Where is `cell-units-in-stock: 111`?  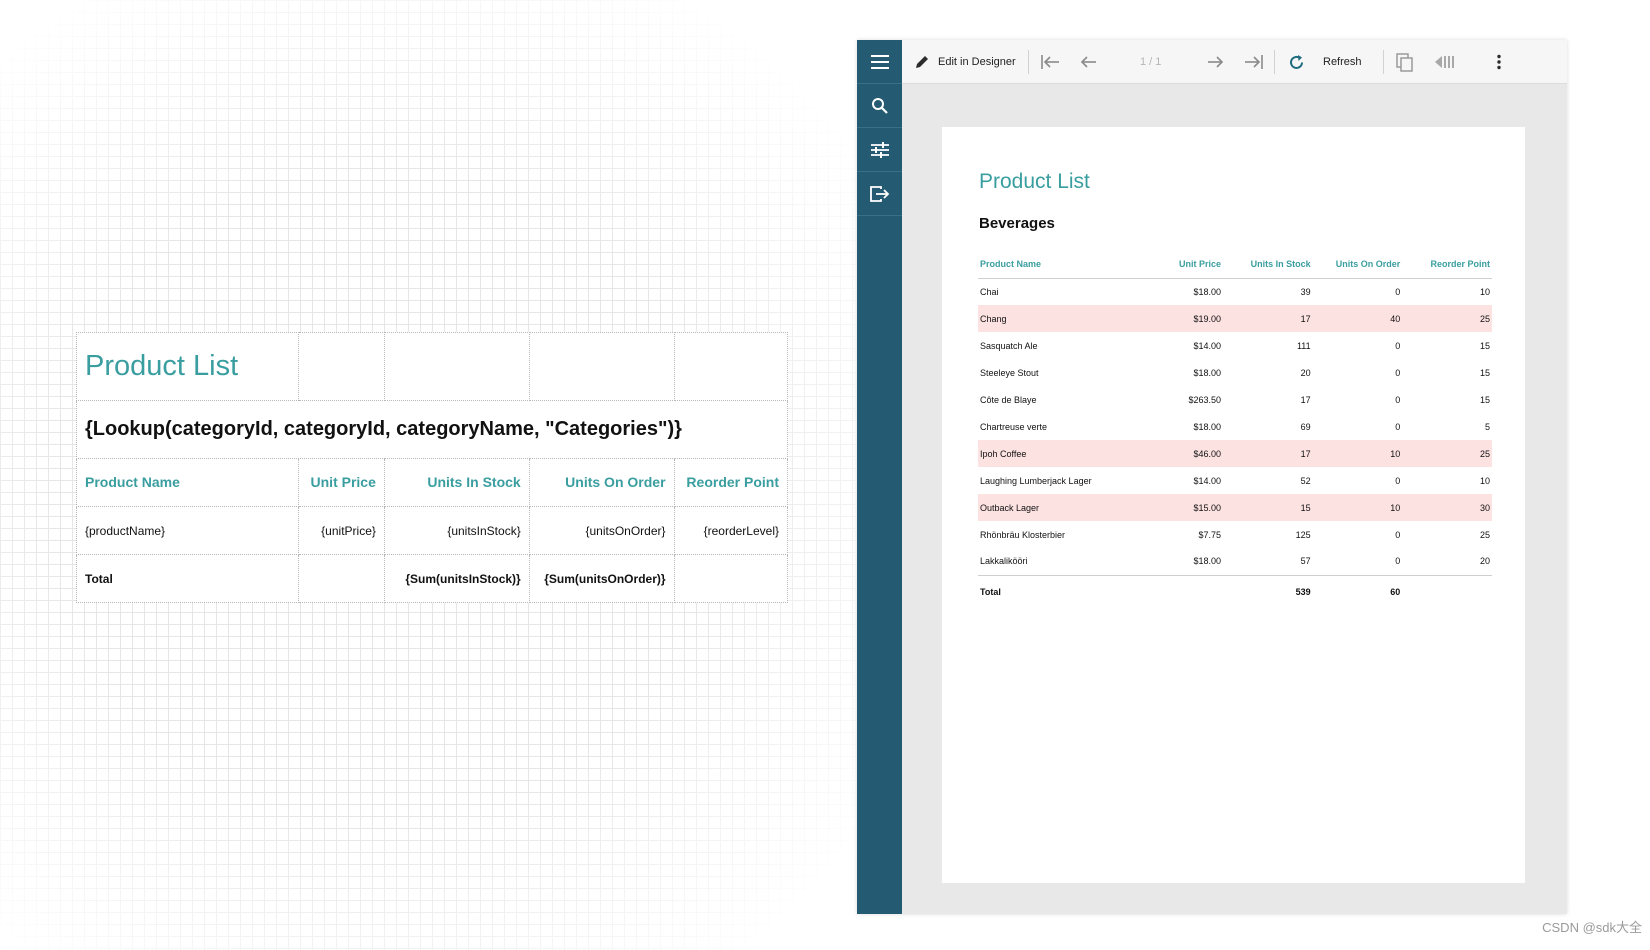
cell-units-in-stock: 111 is located at coordinates (1303, 345).